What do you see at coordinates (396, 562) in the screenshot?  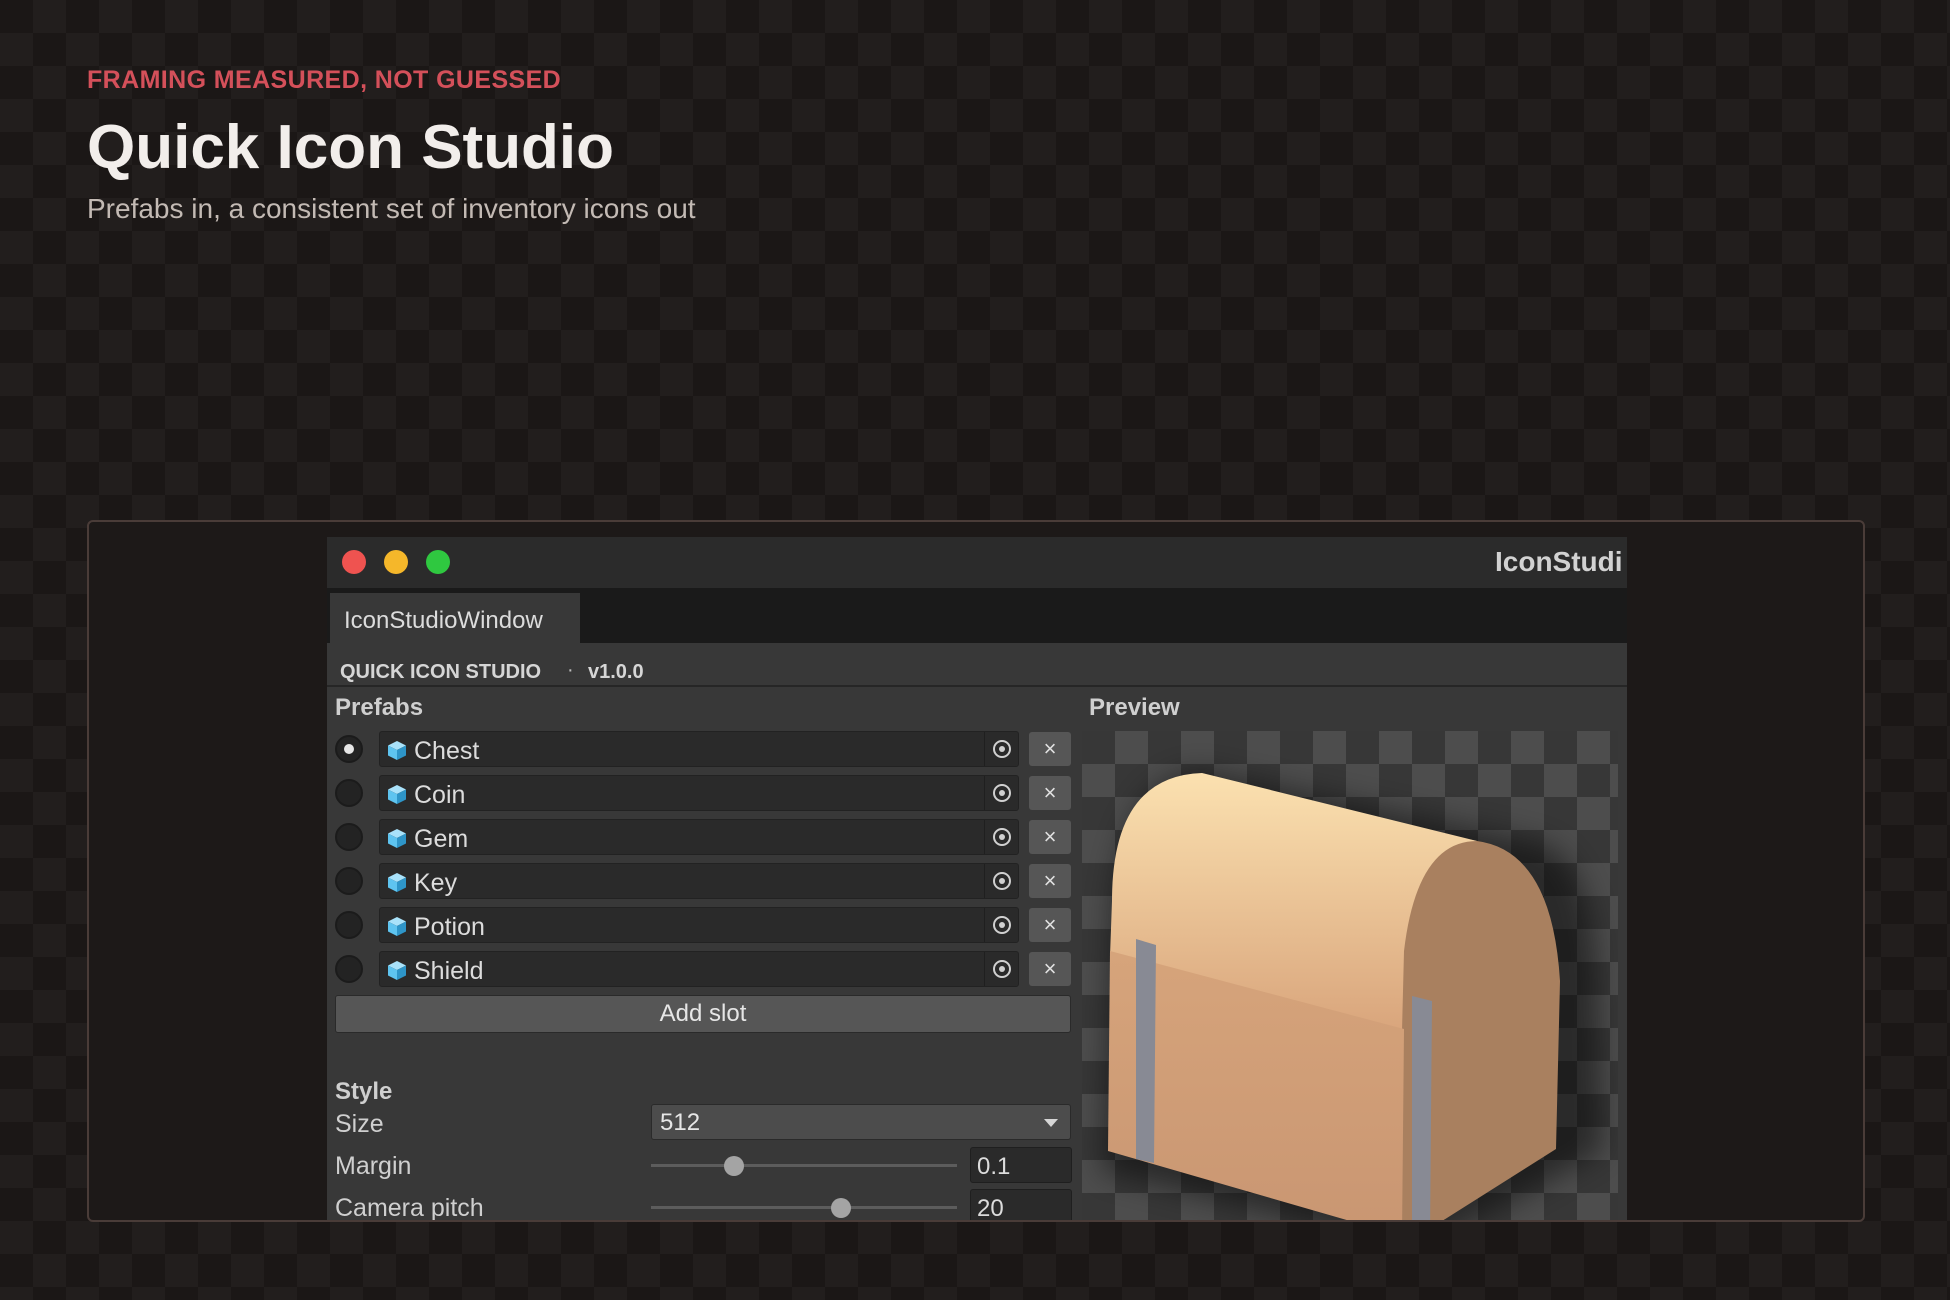 I see `minimize-window-button` at bounding box center [396, 562].